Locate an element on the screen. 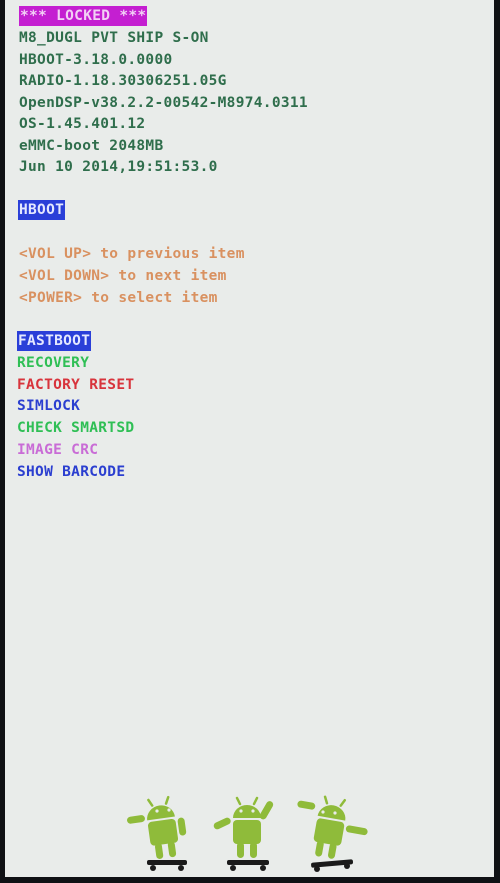 The image size is (500, 883). locked-status-banner: *** LOCKED *** is located at coordinates (83, 16).